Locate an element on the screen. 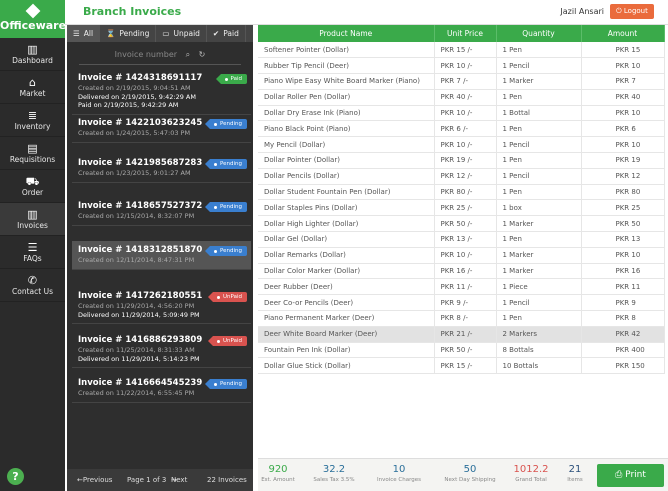  user-name: Jazil Ansari is located at coordinates (582, 11).